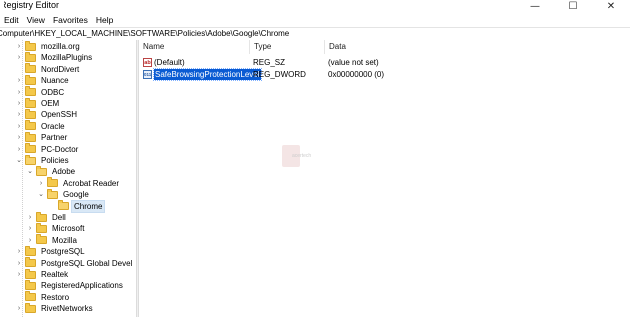 The height and width of the screenshot is (317, 630). What do you see at coordinates (384, 62) in the screenshot?
I see `value-row: ab (Default) REG_SZ (value not set)` at bounding box center [384, 62].